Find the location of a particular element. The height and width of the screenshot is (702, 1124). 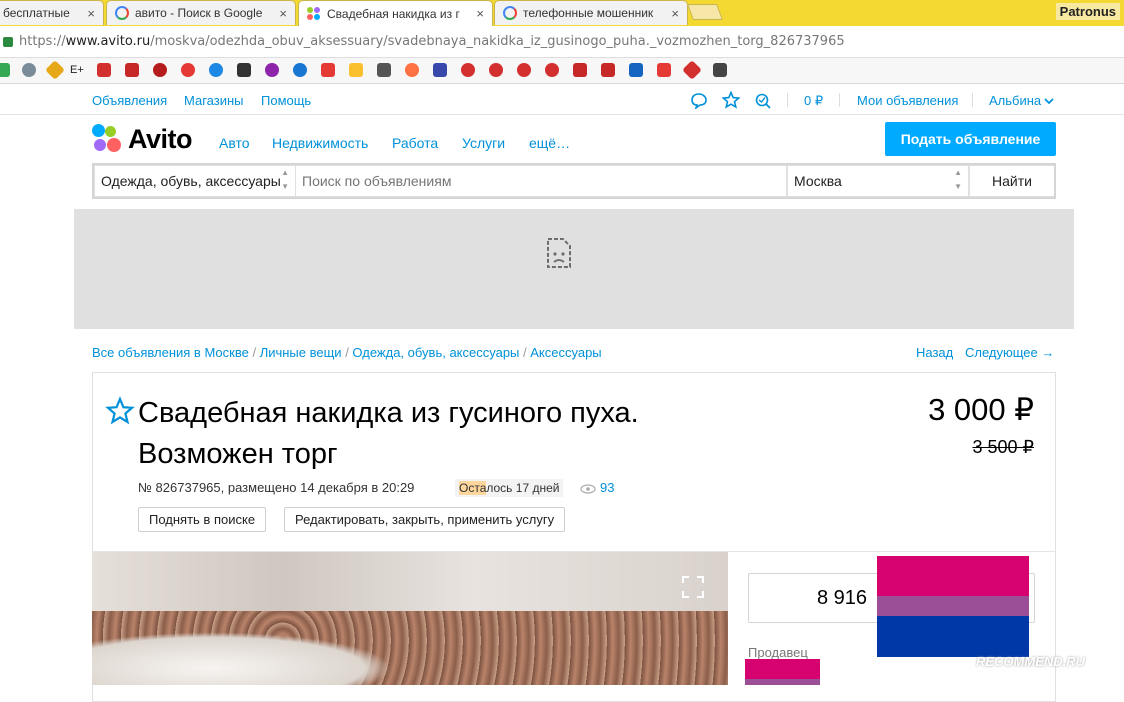

tab-free: бесплатные × is located at coordinates (52, 12).